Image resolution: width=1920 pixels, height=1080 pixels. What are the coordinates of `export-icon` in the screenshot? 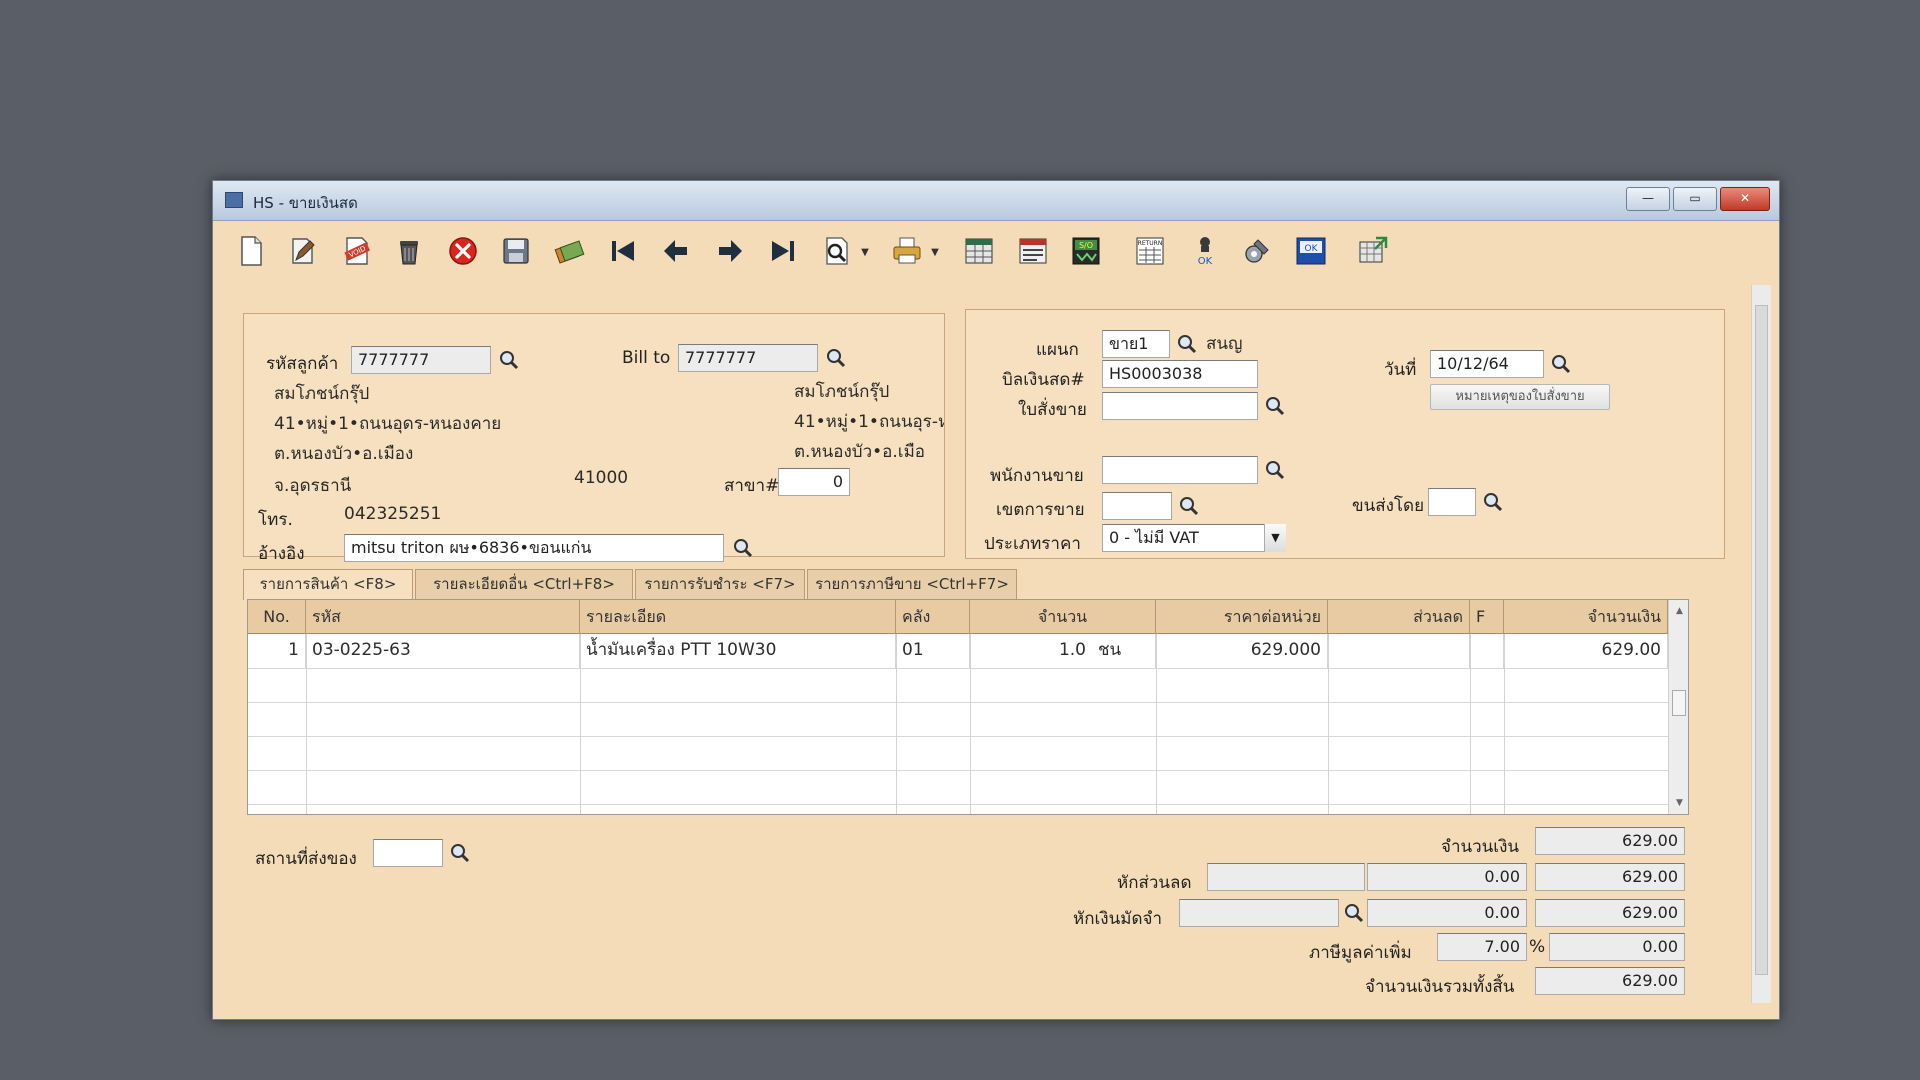 It's located at (1373, 251).